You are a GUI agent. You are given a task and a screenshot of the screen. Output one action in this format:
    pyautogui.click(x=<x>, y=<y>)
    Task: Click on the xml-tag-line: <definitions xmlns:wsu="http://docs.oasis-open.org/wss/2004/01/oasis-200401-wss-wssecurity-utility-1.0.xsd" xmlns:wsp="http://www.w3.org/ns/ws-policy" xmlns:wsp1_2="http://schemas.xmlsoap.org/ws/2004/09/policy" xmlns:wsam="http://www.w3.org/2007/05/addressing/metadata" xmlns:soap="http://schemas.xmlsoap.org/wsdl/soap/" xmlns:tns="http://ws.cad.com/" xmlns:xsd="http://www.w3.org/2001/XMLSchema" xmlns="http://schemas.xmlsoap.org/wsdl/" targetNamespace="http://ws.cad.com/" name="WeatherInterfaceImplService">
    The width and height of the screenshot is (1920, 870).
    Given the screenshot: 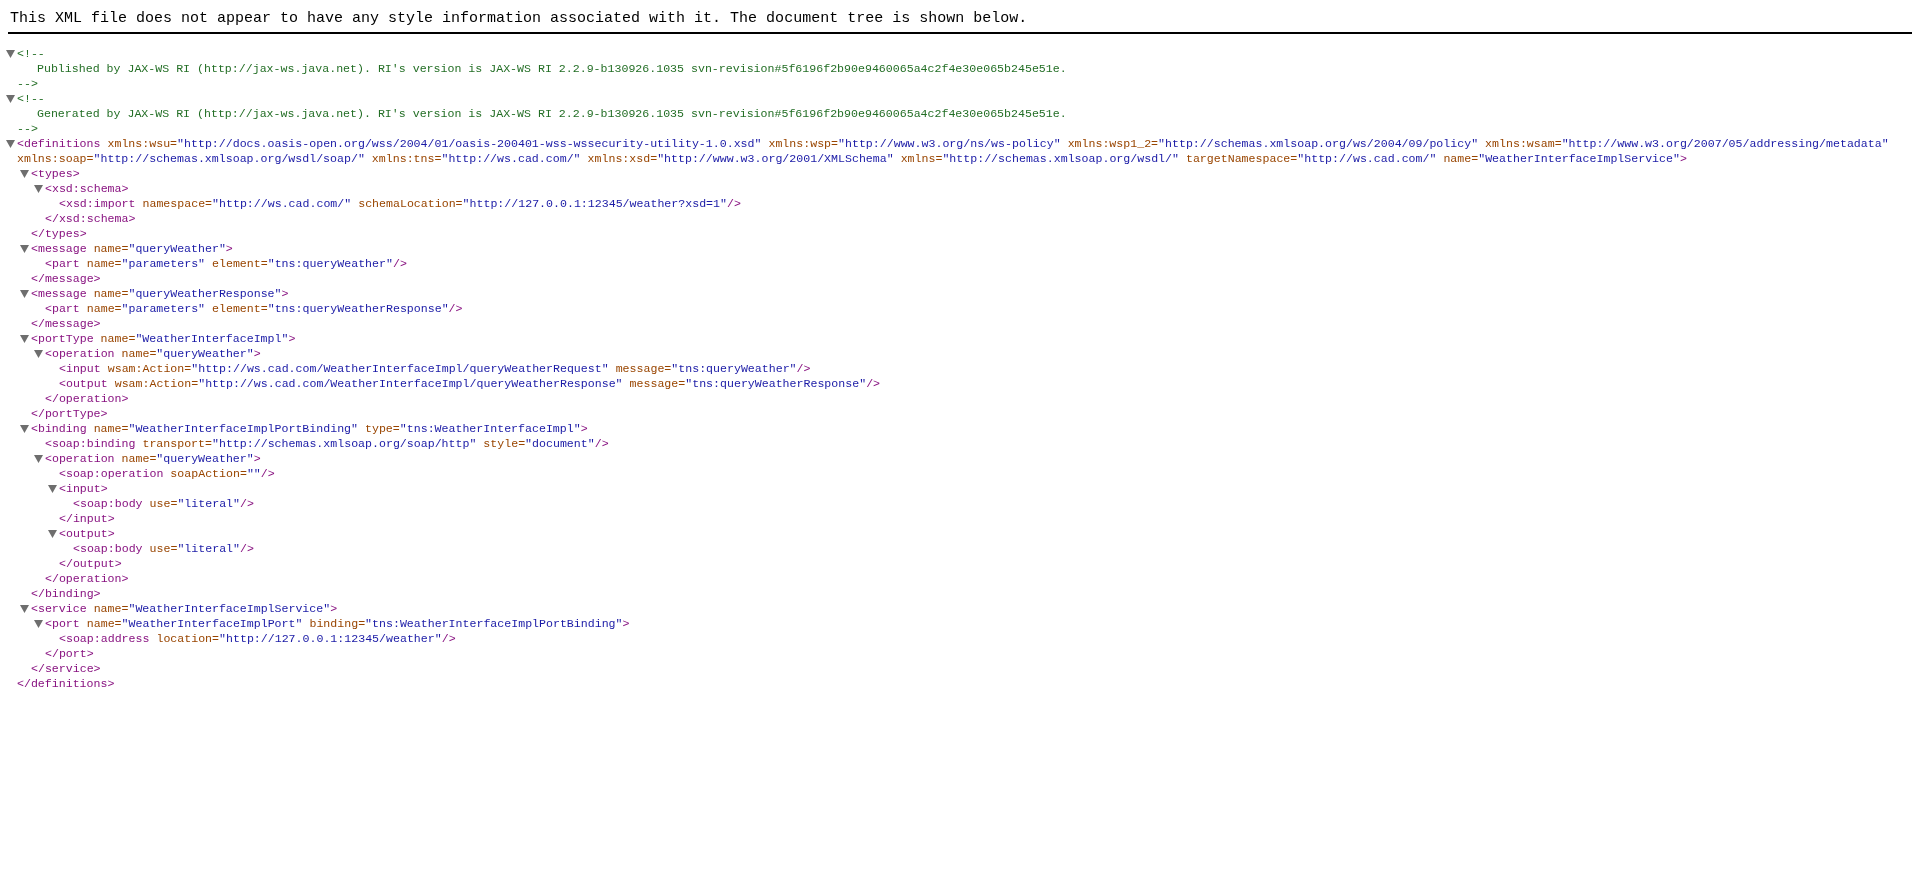 What is the action you would take?
    pyautogui.click(x=953, y=151)
    